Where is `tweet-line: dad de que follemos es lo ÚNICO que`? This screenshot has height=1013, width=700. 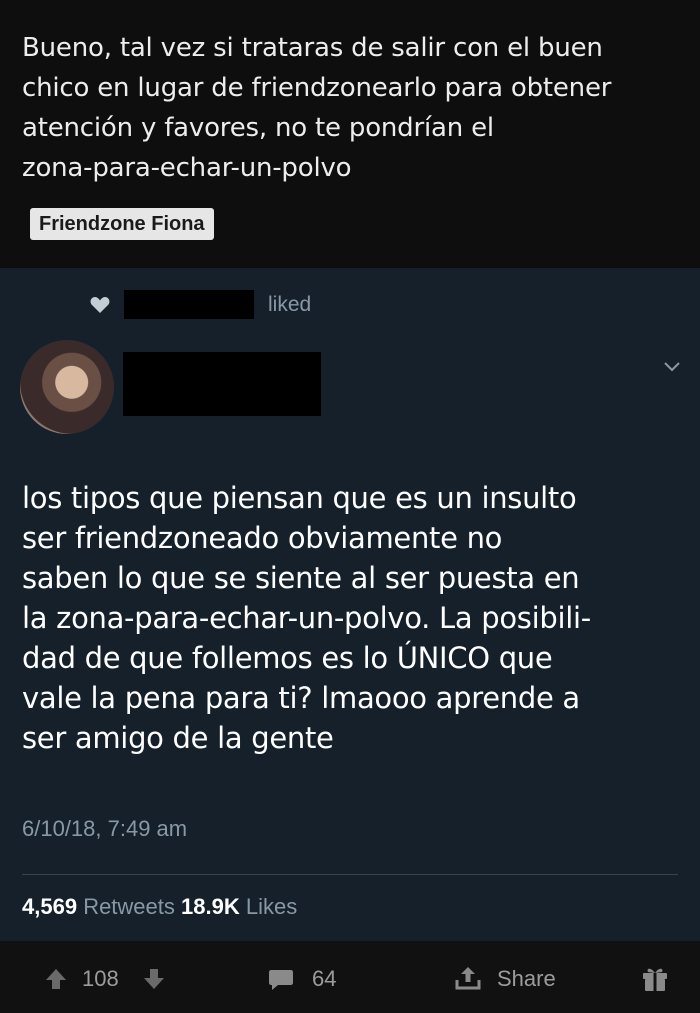
tweet-line: dad de que follemos es lo ÚNICO que is located at coordinates (287, 658).